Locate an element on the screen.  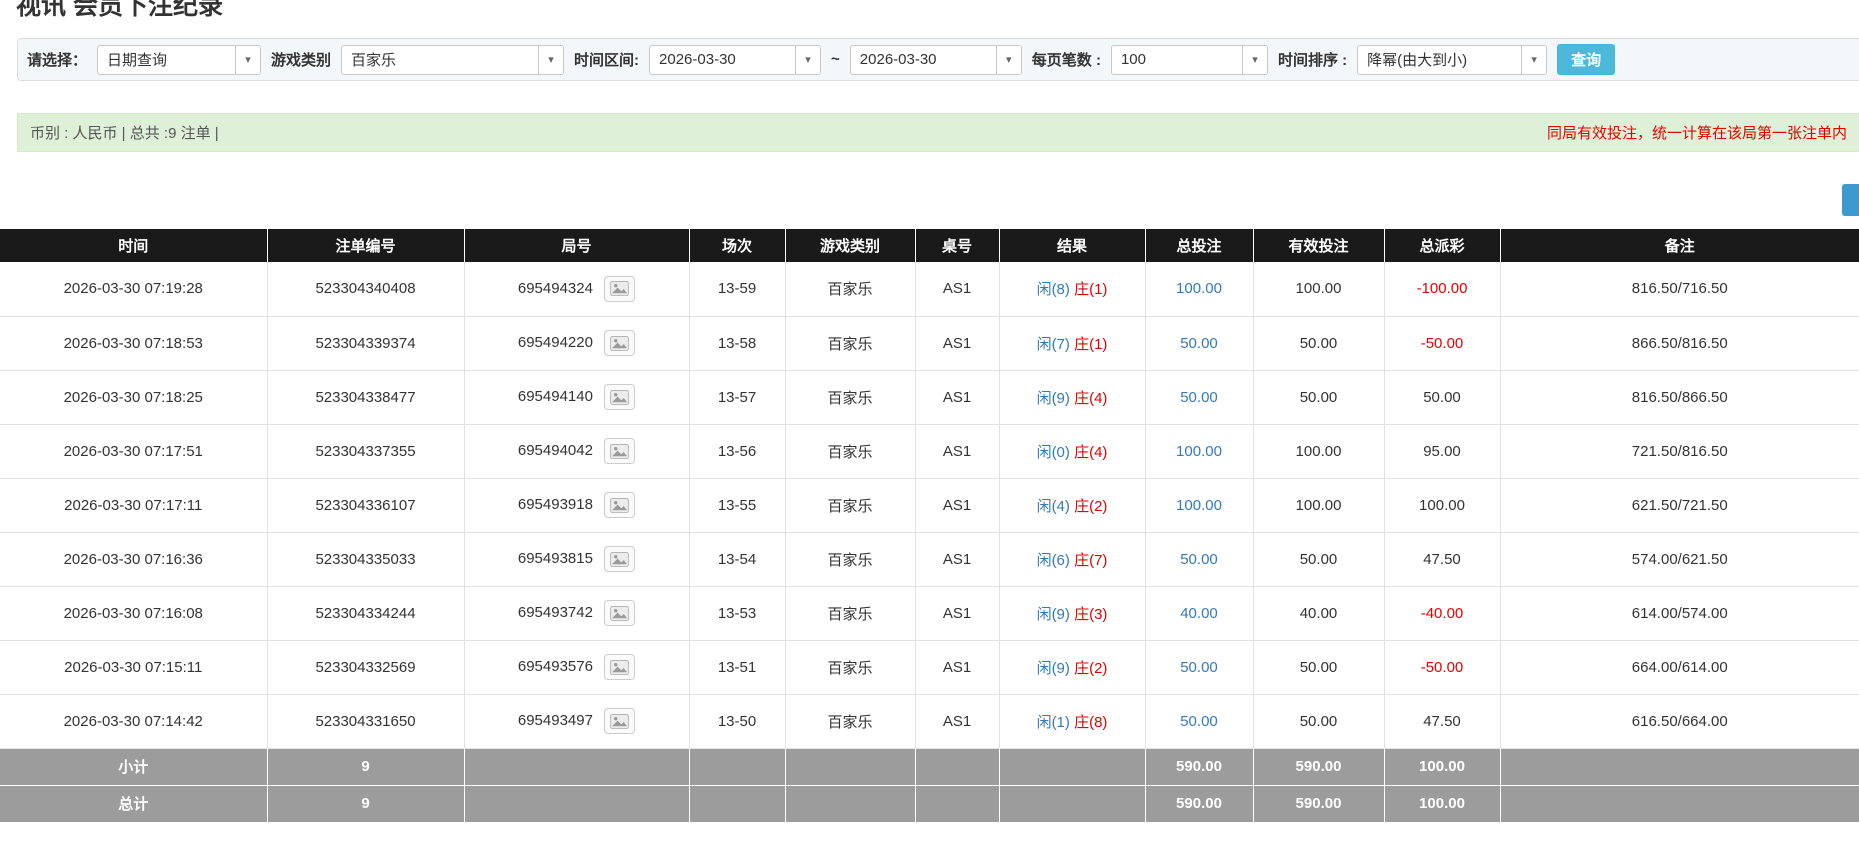
date-from-combo: 2026-03-30 ▾ is located at coordinates (735, 59).